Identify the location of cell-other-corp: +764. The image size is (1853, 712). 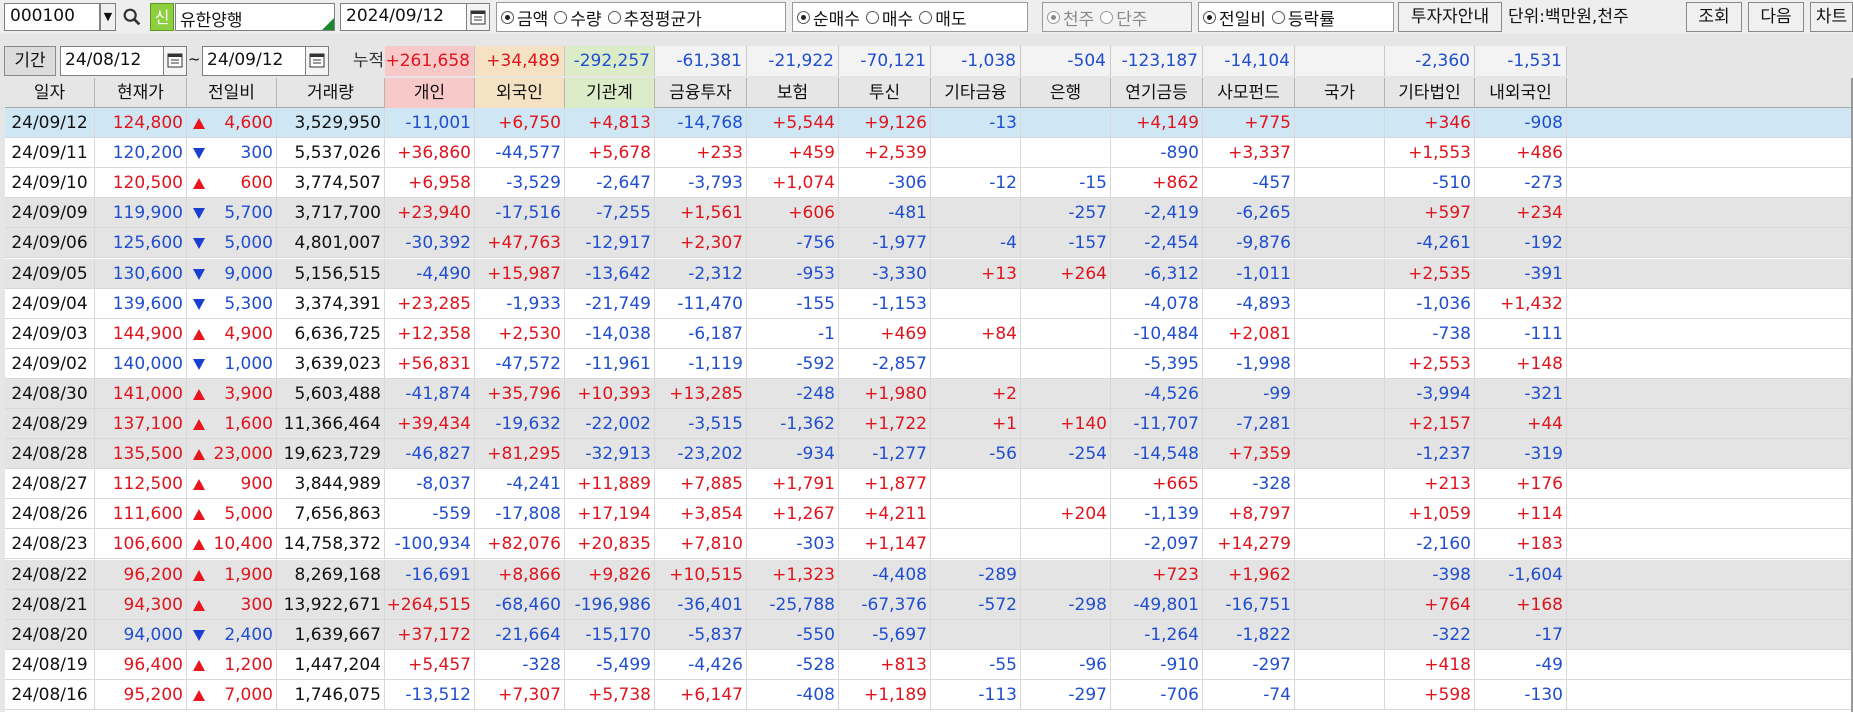
(1430, 604).